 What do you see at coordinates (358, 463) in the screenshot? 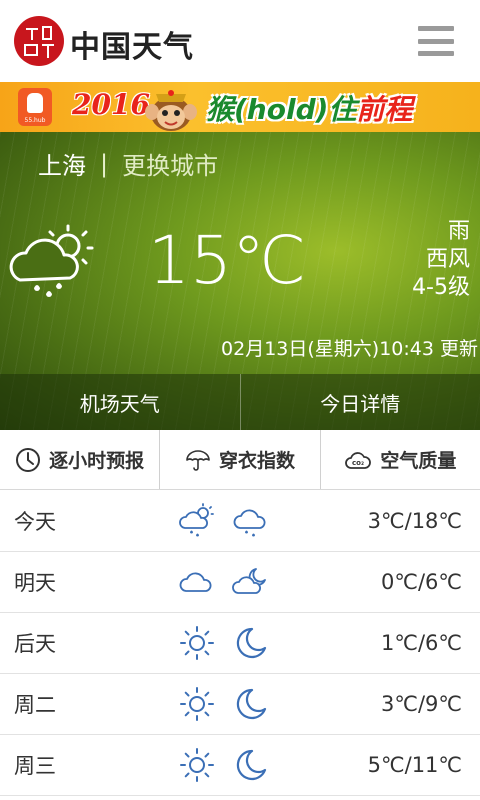
I see `svg-text: co₂` at bounding box center [358, 463].